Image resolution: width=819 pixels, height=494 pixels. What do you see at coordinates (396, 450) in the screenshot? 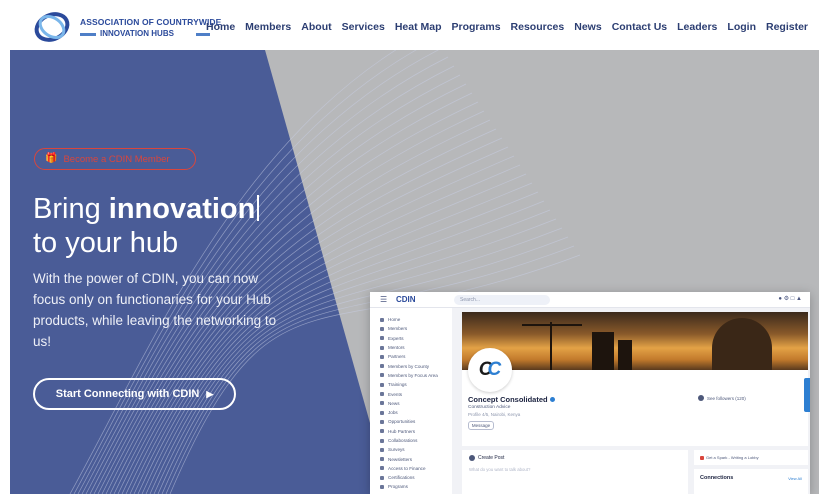
I see `sidebar-item-label: Surveys` at bounding box center [396, 450].